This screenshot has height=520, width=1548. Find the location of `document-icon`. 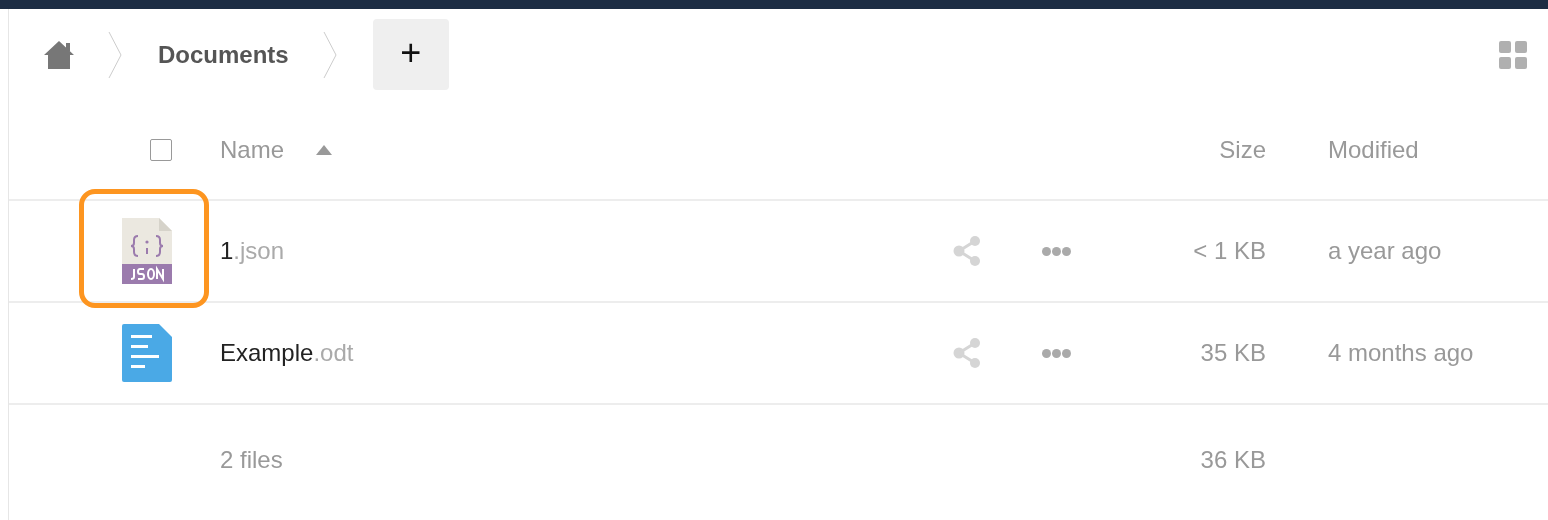

document-icon is located at coordinates (147, 353).